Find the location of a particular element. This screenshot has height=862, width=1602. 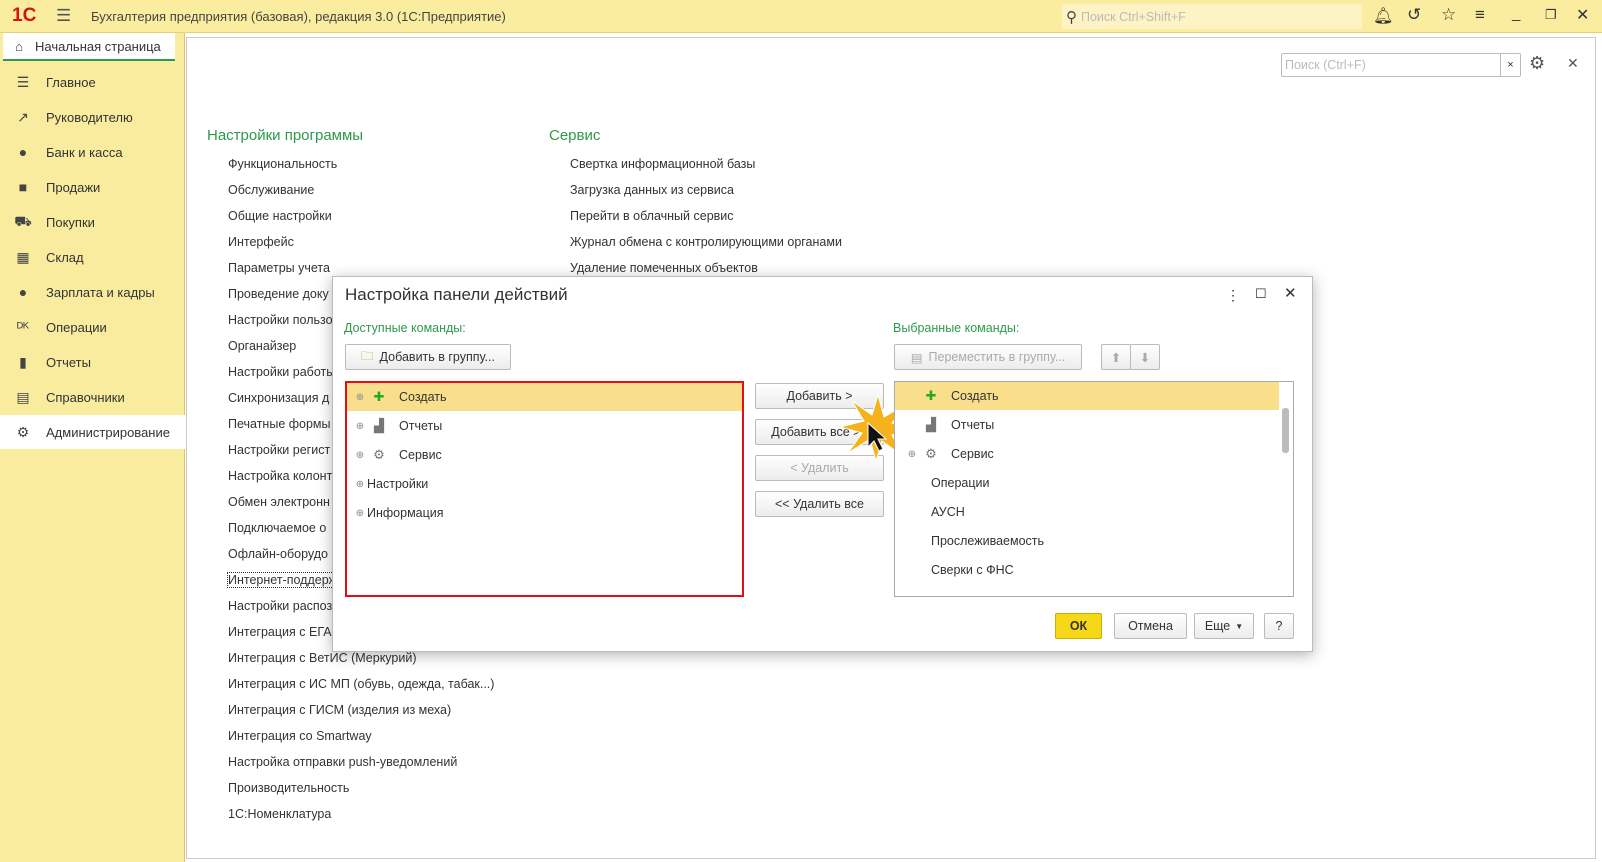

close-page-icon: ✕ is located at coordinates (1573, 63).